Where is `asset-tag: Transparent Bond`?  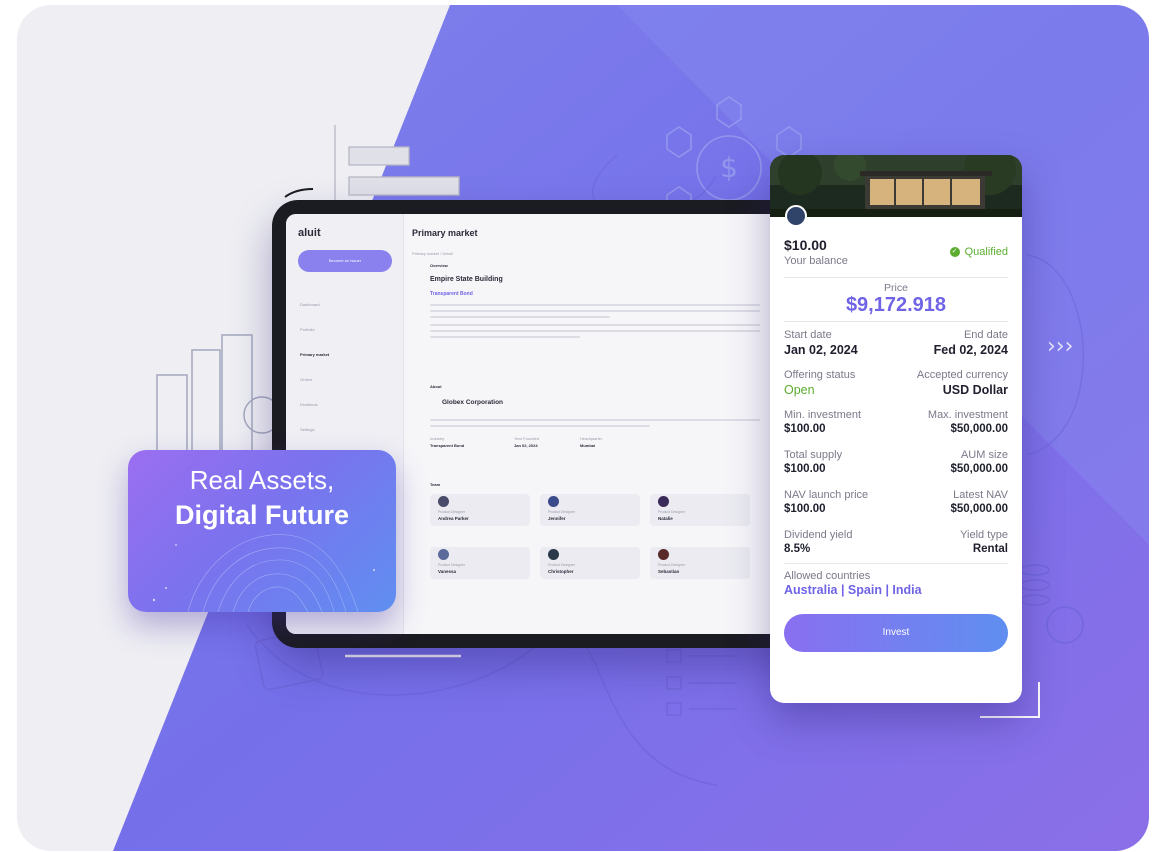 asset-tag: Transparent Bond is located at coordinates (451, 294).